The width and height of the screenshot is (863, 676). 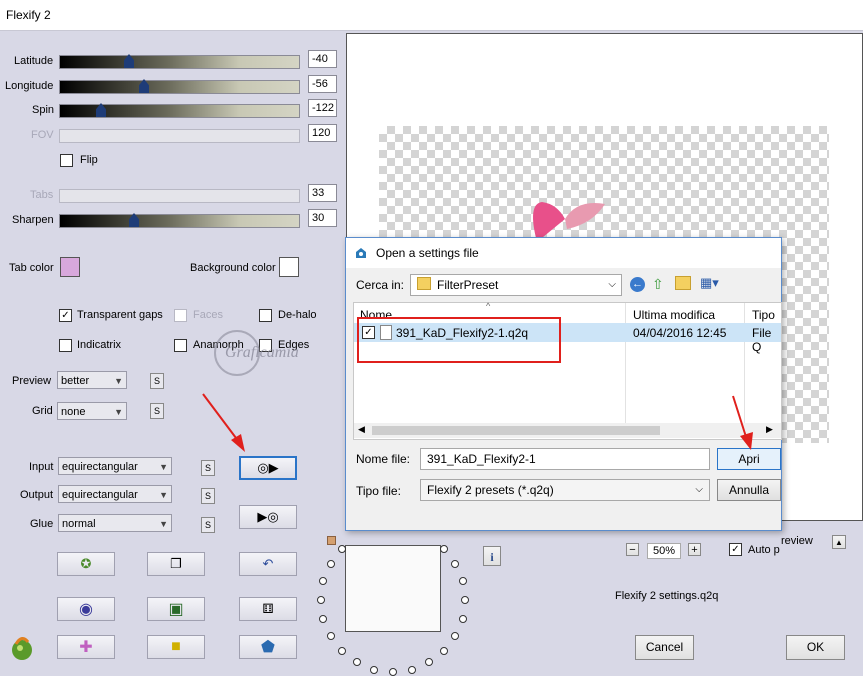 What do you see at coordinates (815, 647) in the screenshot?
I see `ok-button: OK` at bounding box center [815, 647].